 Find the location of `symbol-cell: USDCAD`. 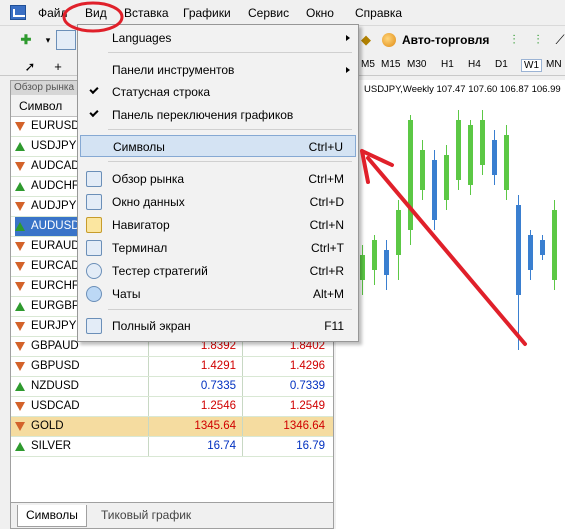

symbol-cell: USDCAD is located at coordinates (82, 406).